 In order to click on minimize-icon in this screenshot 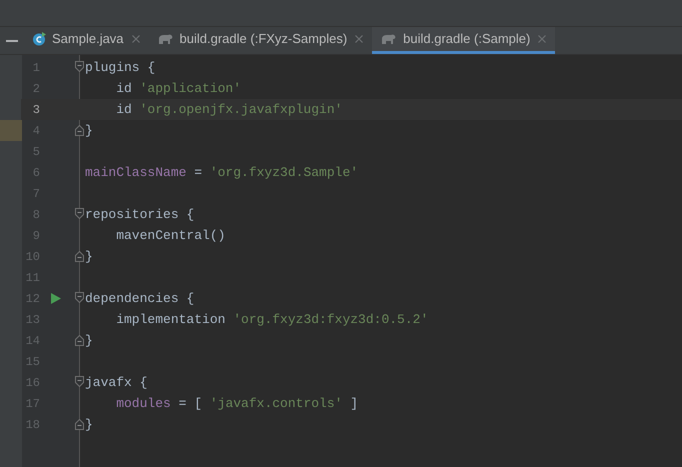, I will do `click(12, 41)`.